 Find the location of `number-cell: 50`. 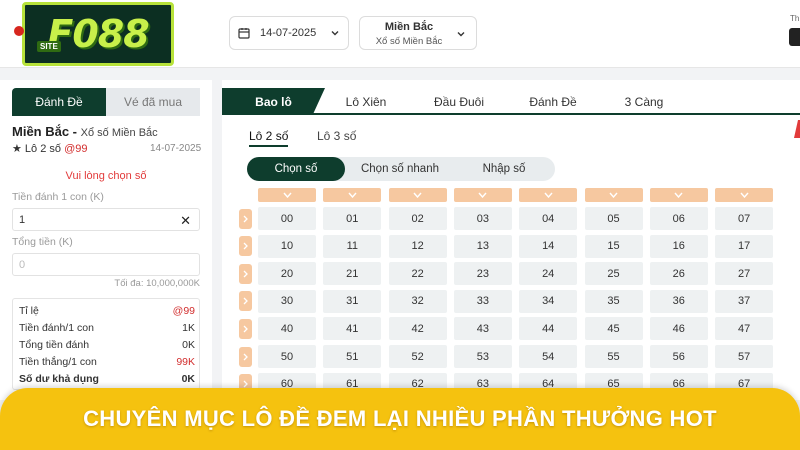

number-cell: 50 is located at coordinates (287, 356).